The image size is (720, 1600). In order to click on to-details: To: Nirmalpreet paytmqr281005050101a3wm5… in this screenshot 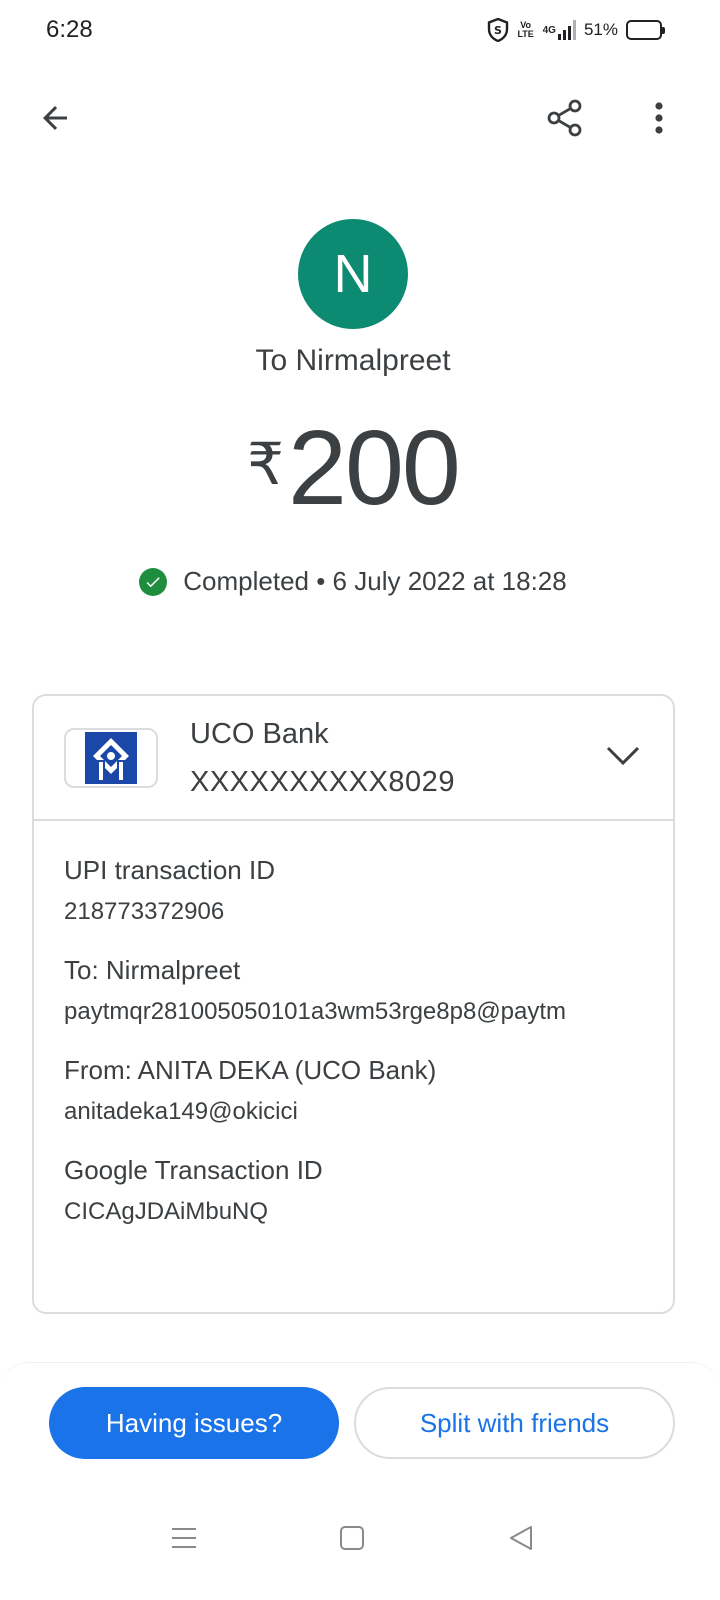, I will do `click(356, 992)`.